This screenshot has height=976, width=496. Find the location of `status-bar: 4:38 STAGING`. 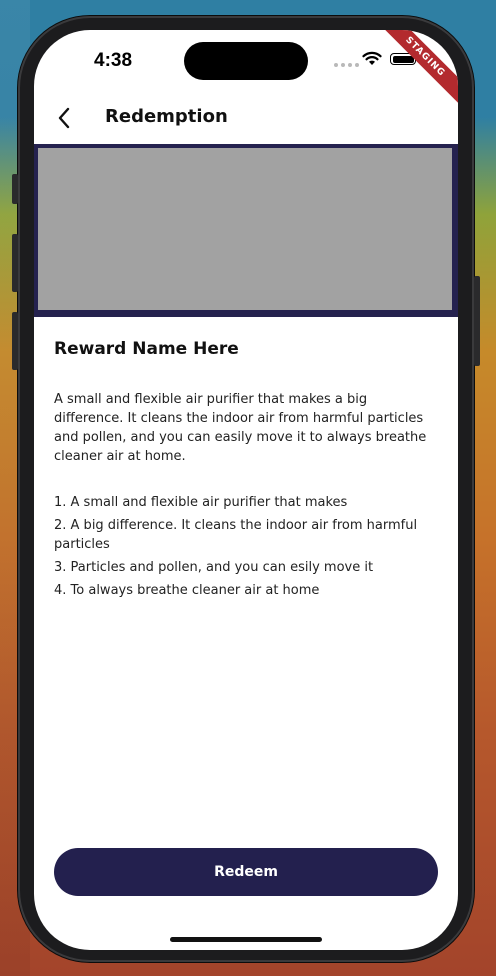

status-bar: 4:38 STAGING is located at coordinates (246, 70).